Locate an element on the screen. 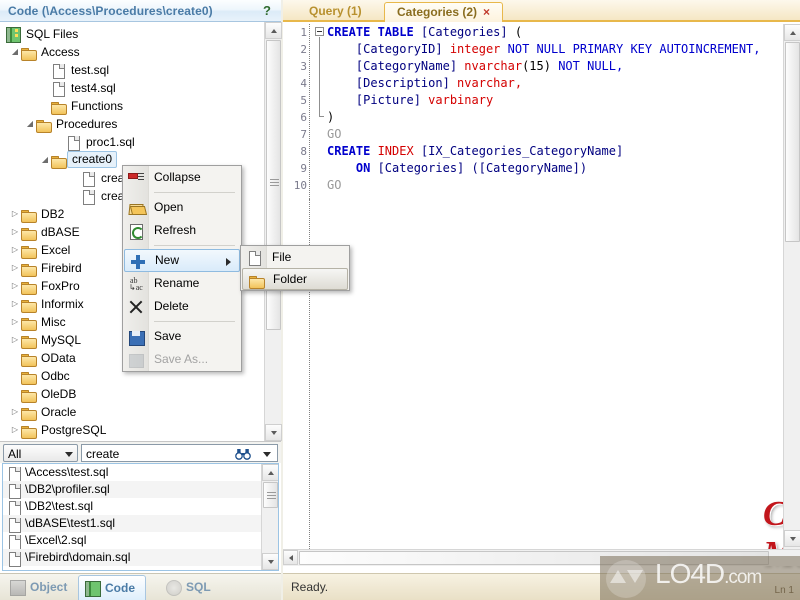  tree-vertical-scrollbar is located at coordinates (273, 231).